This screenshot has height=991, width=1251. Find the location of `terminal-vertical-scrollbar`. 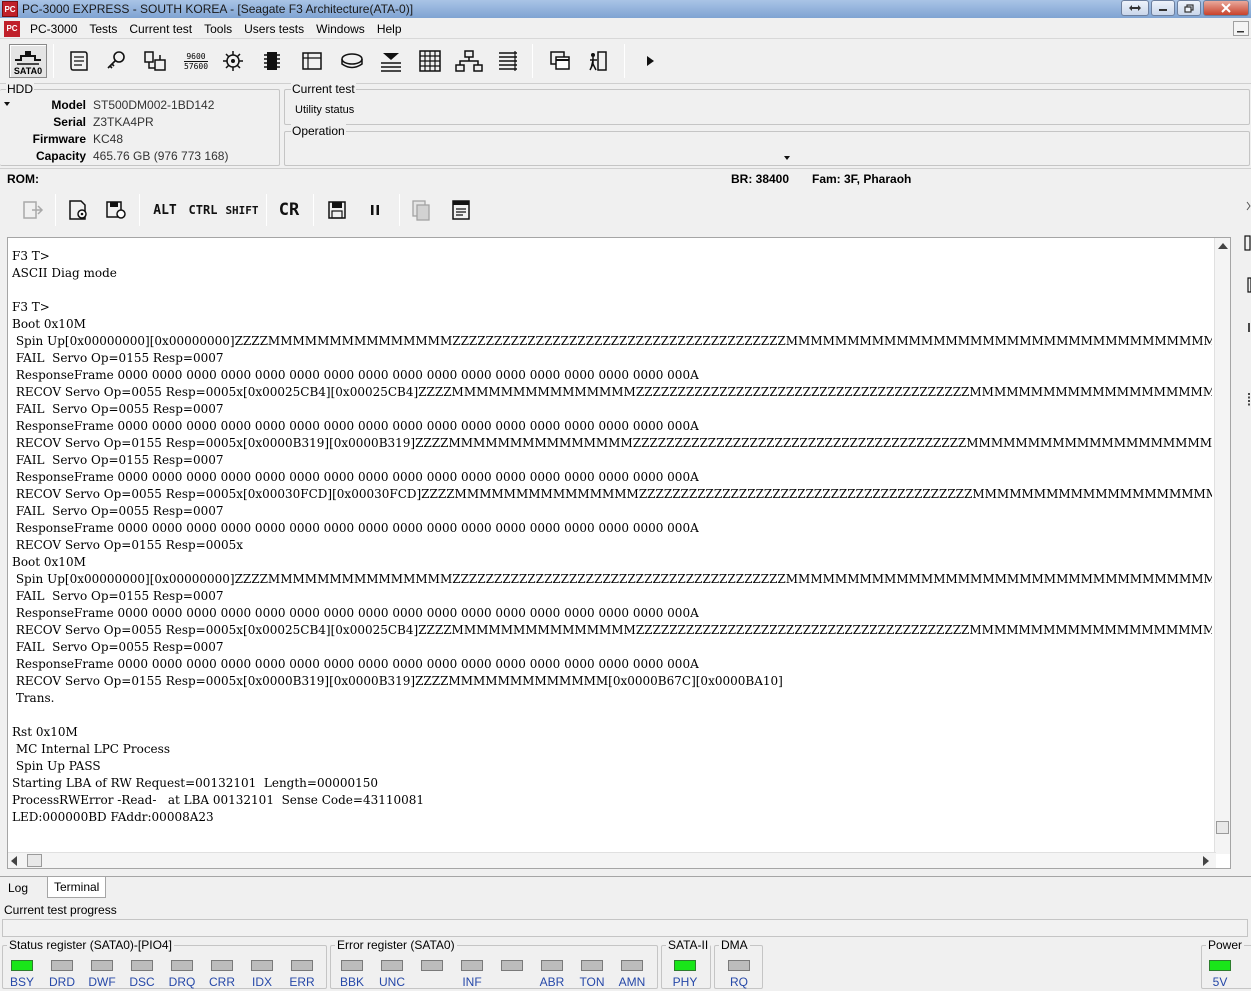

terminal-vertical-scrollbar is located at coordinates (1222, 546).